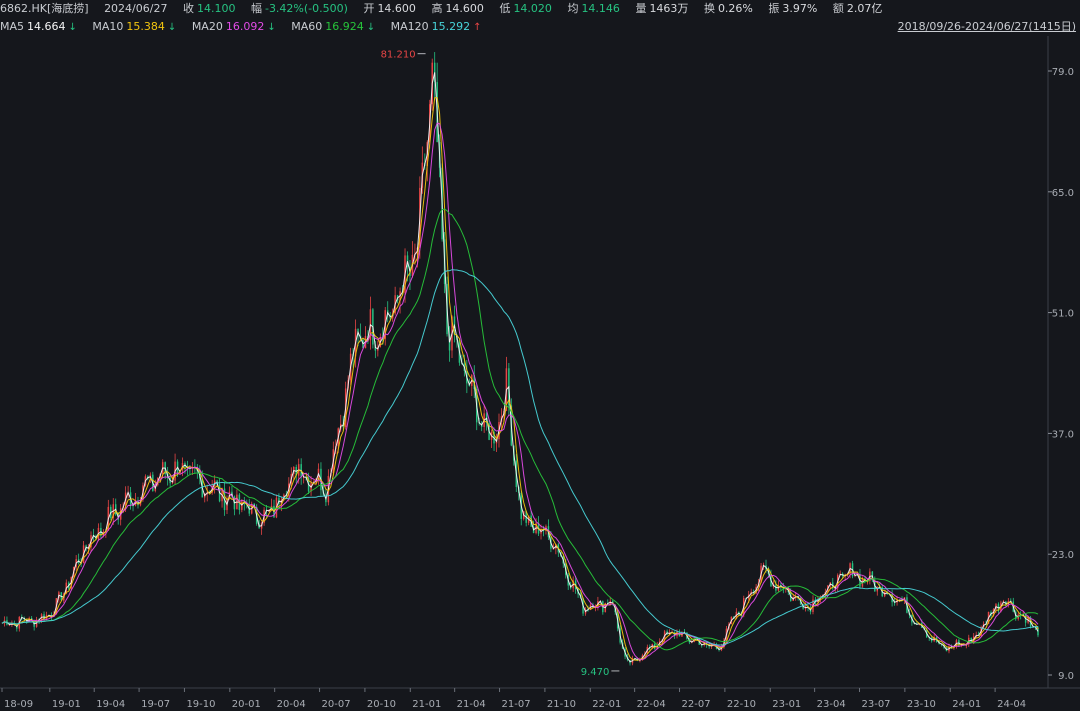 The height and width of the screenshot is (711, 1080). I want to click on high-label: 高, so click(437, 8).